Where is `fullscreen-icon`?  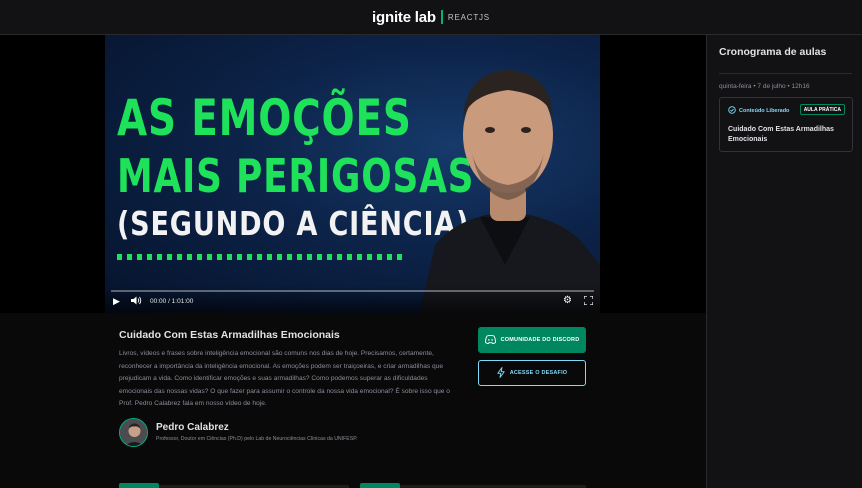
fullscreen-icon is located at coordinates (588, 301).